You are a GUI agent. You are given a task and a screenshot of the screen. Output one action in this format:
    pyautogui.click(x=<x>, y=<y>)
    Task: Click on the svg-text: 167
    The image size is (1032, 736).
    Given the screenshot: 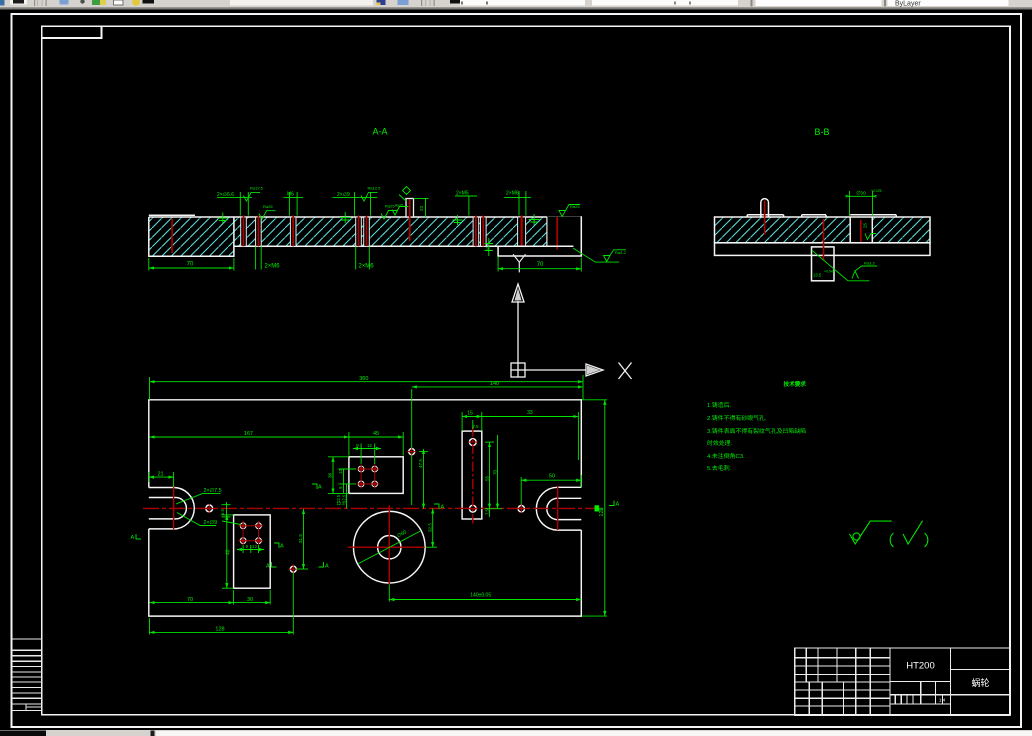 What is the action you would take?
    pyautogui.click(x=248, y=434)
    